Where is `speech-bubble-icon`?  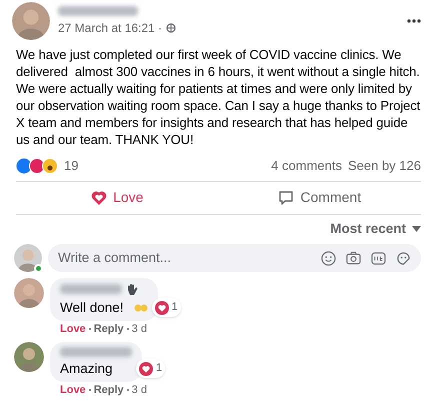 speech-bubble-icon is located at coordinates (286, 198).